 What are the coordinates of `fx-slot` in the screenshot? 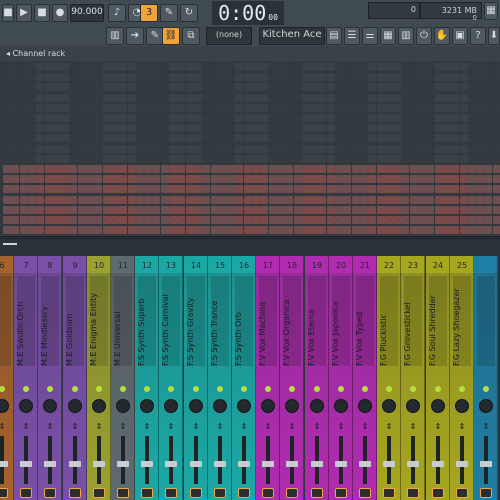 It's located at (171, 493).